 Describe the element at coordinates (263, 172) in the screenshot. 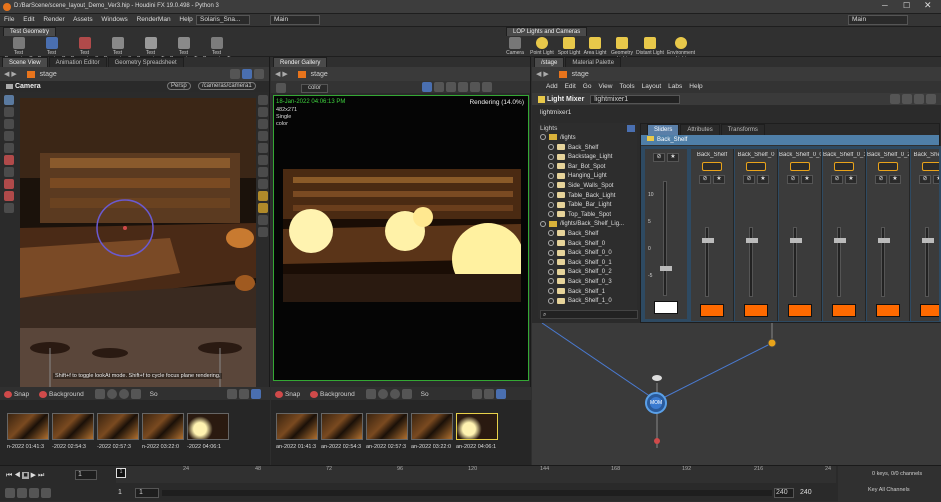

I see `visibility-icon` at that location.